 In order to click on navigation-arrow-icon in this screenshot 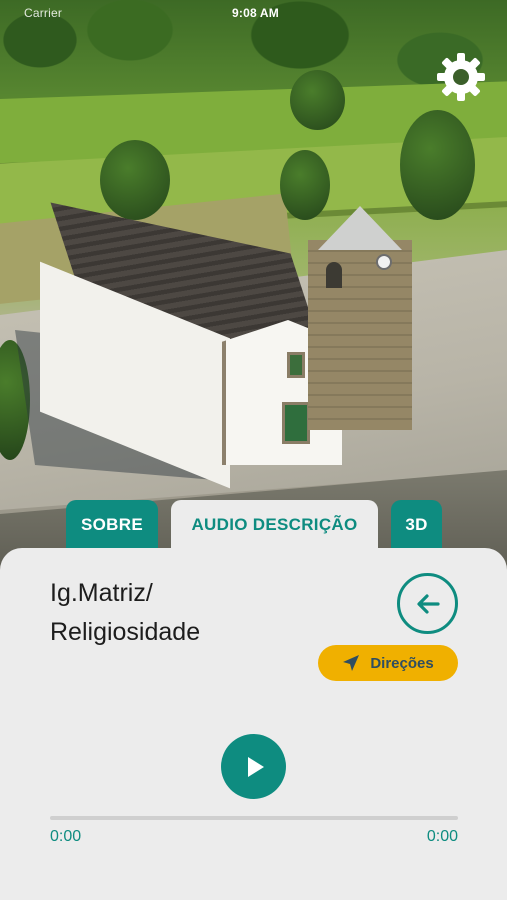, I will do `click(351, 663)`.